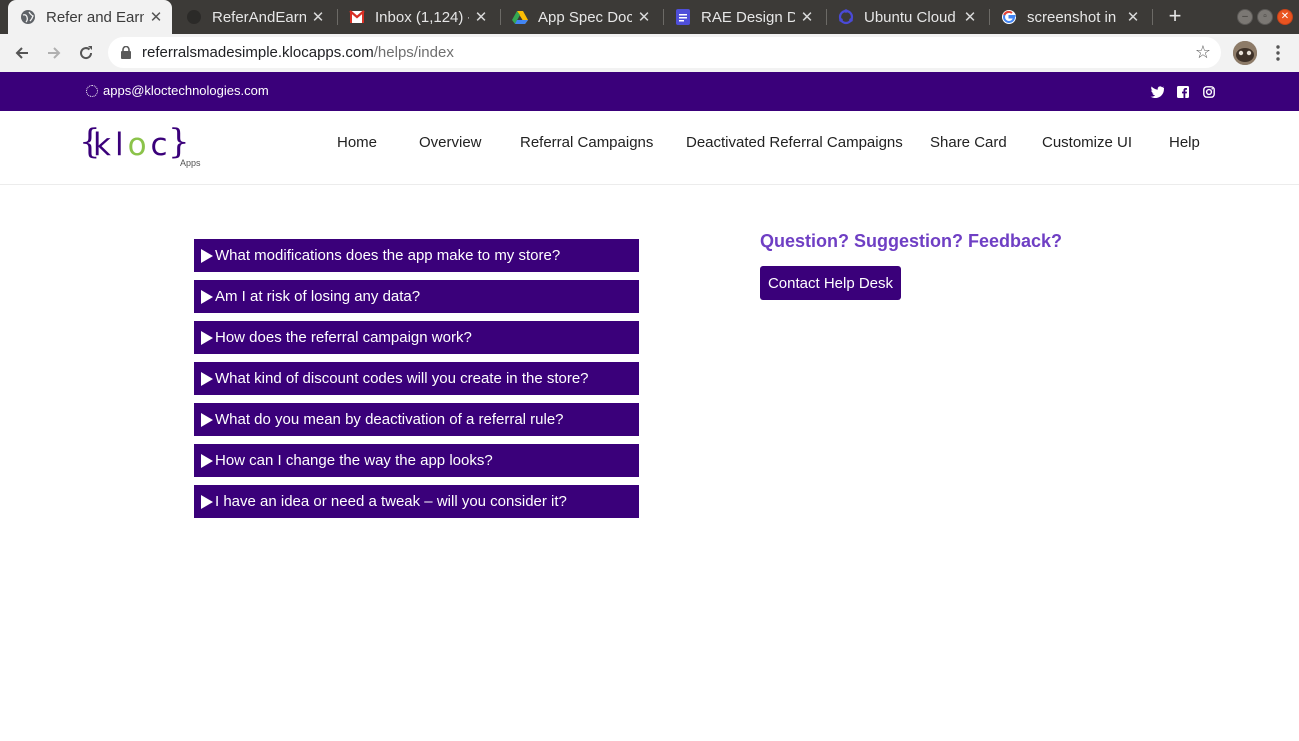 The height and width of the screenshot is (741, 1299). What do you see at coordinates (194, 17) in the screenshot?
I see `github-icon` at bounding box center [194, 17].